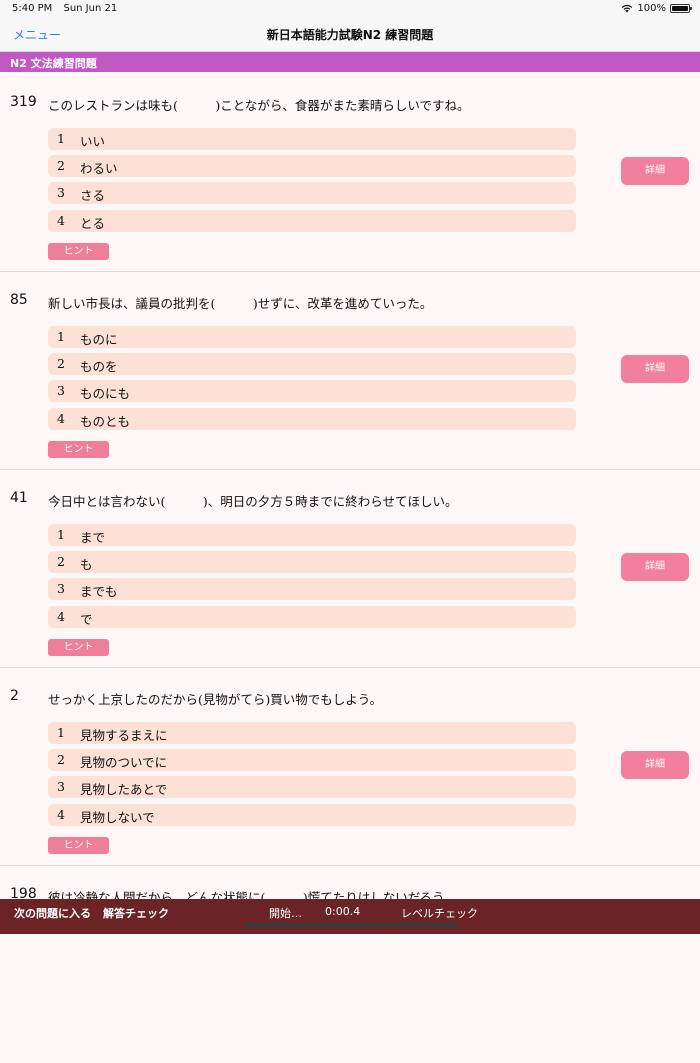 The image size is (700, 1063). I want to click on option-text: 見物のついでに, so click(124, 762).